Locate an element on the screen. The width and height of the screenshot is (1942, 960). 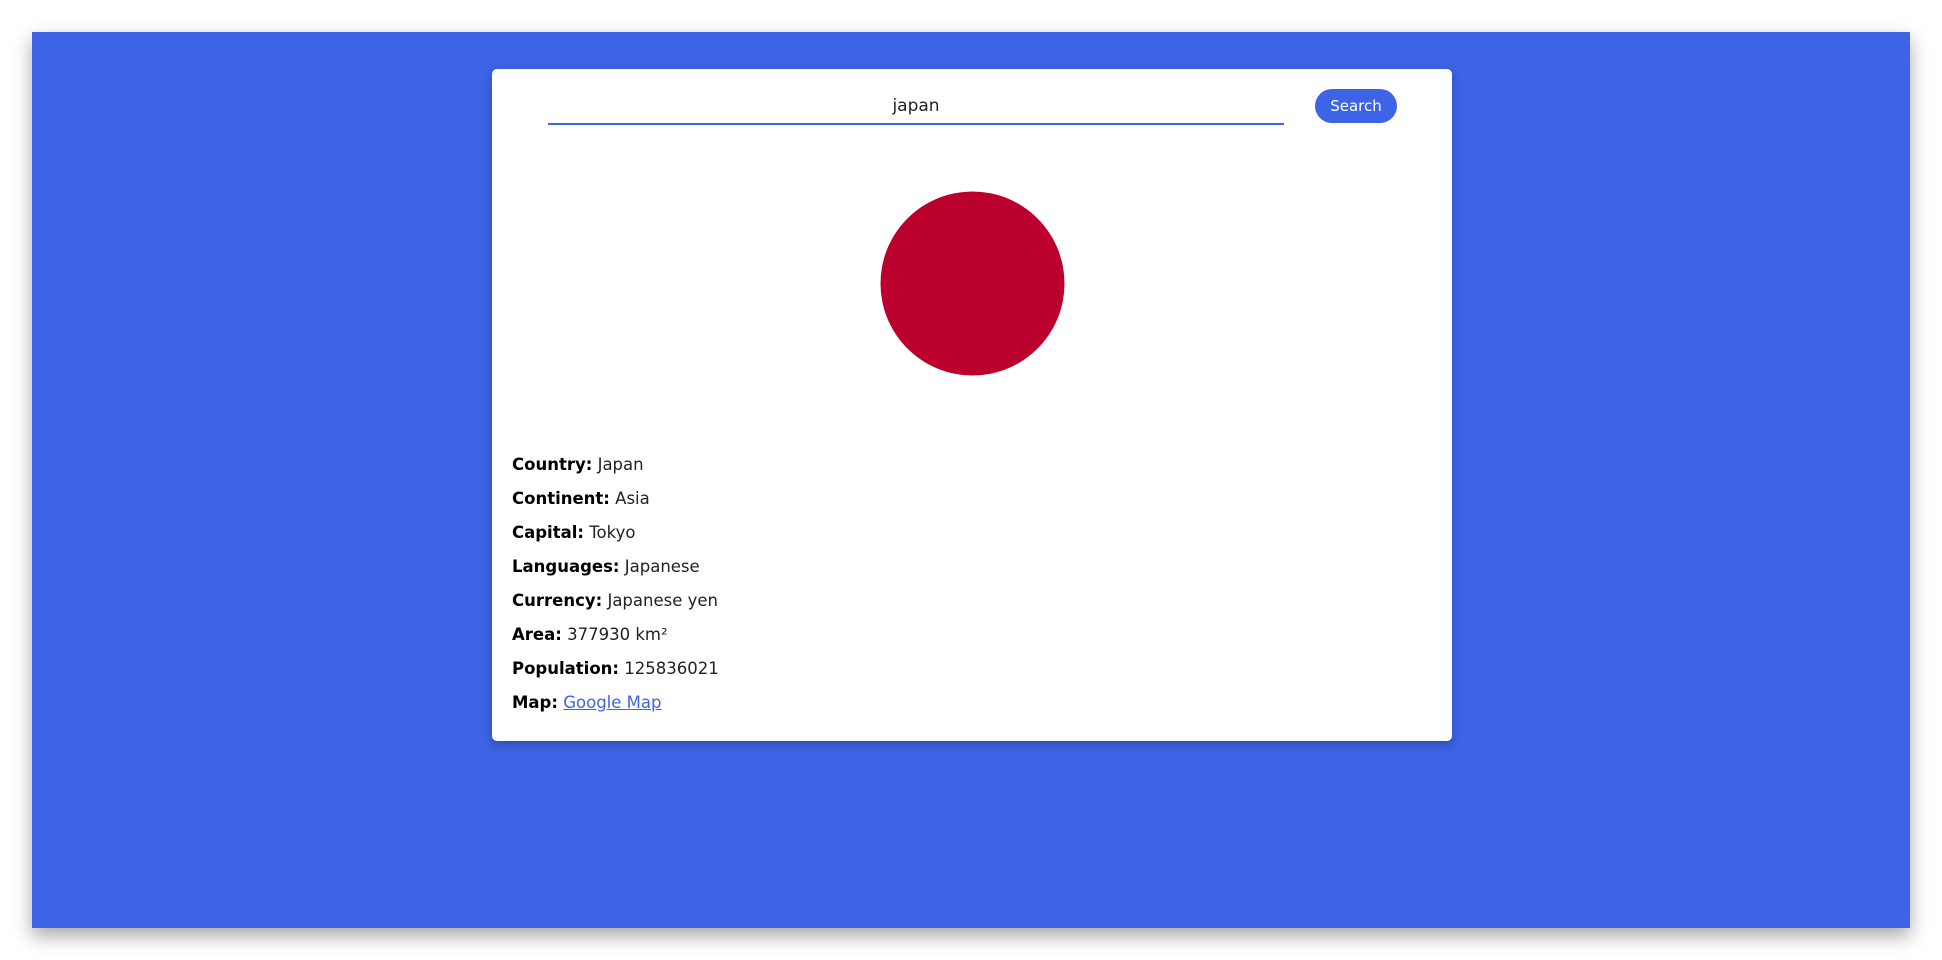
population-value: 125836021 is located at coordinates (671, 668).